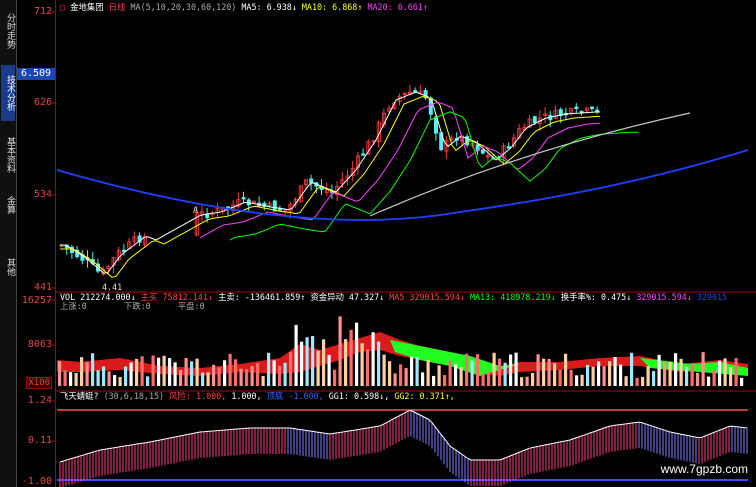 The height and width of the screenshot is (487, 756). What do you see at coordinates (327, 297) in the screenshot?
I see `fund-label: 资金异动` at bounding box center [327, 297].